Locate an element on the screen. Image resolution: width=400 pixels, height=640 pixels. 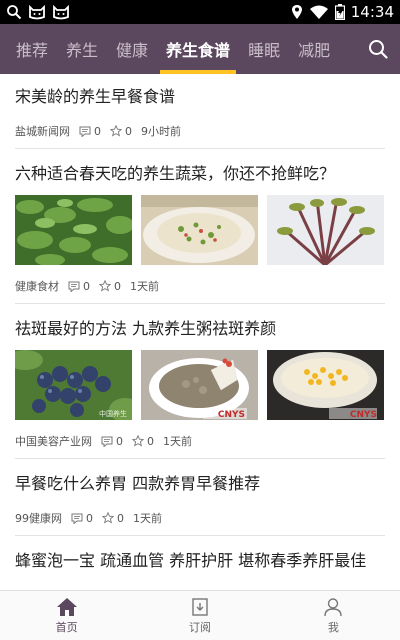
status-bar-left-icons is located at coordinates (38, 12).